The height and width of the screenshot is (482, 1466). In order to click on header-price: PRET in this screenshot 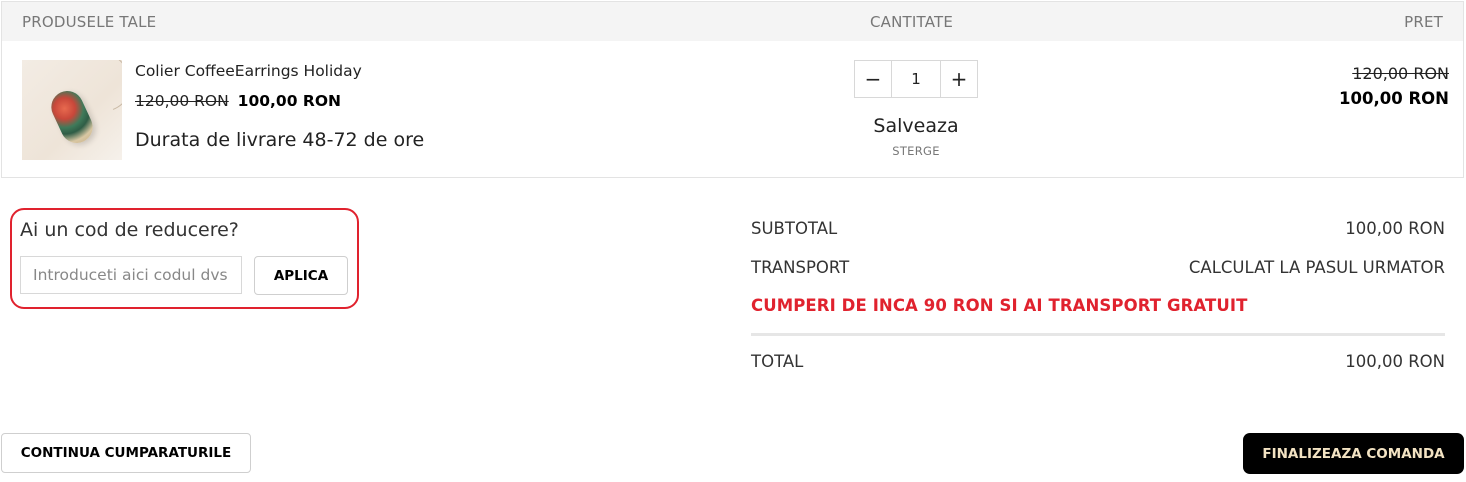, I will do `click(1423, 22)`.